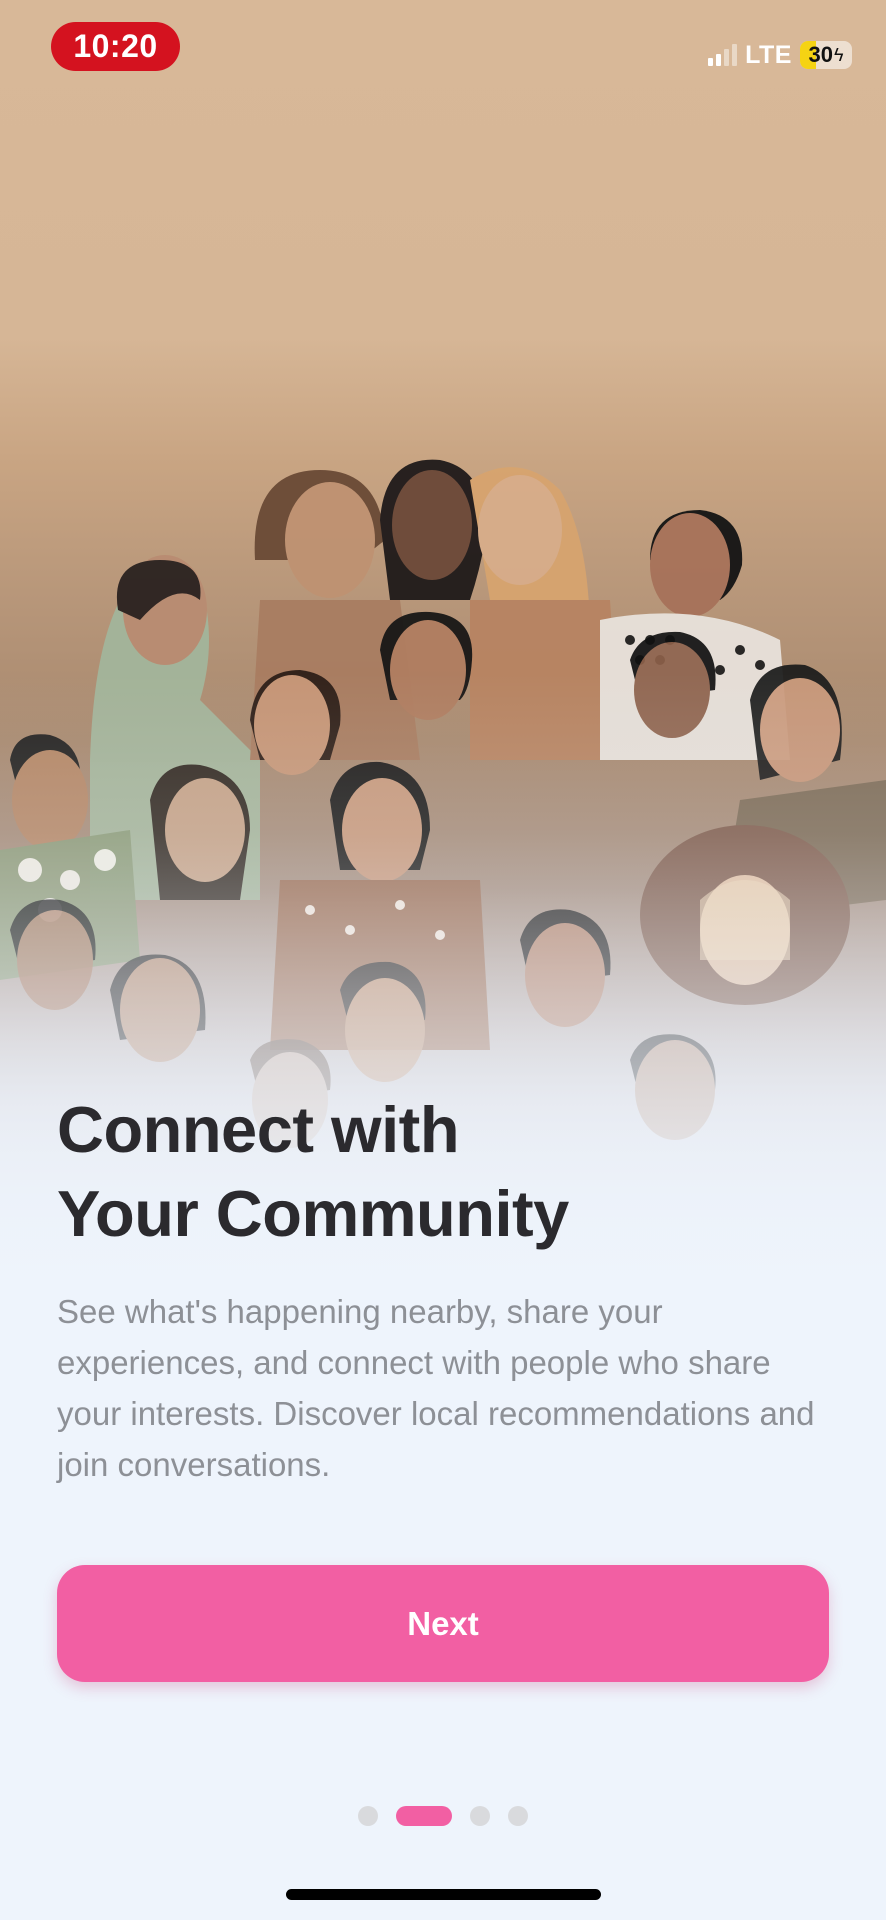  Describe the element at coordinates (115, 46) in the screenshot. I see `status-time: 10:20` at that location.